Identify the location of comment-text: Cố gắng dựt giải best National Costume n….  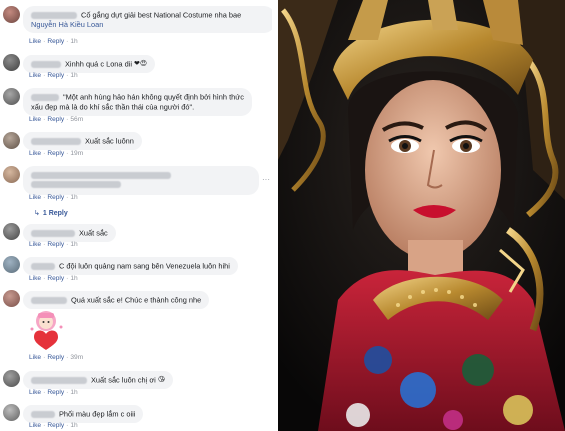
(161, 15).